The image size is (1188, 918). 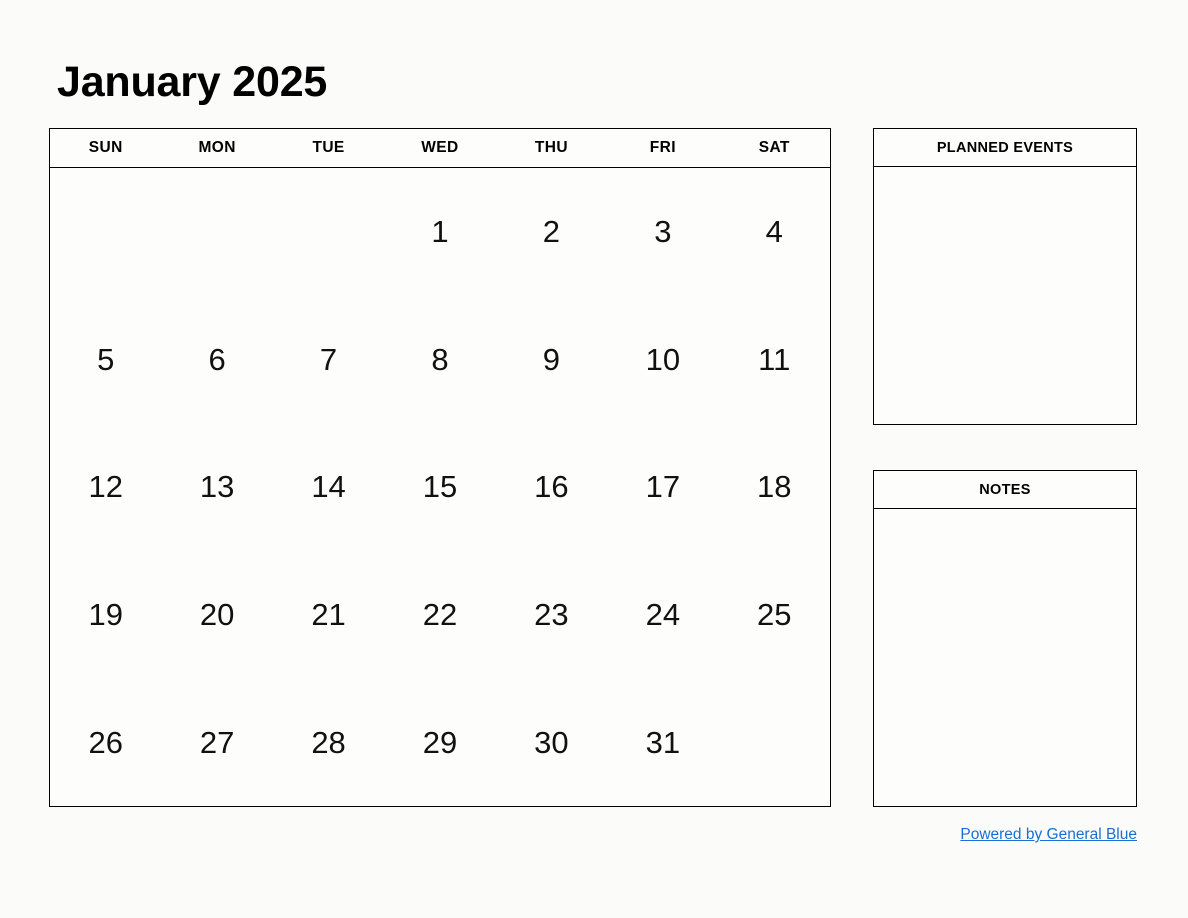 I want to click on day-cell: 8, so click(x=439, y=360).